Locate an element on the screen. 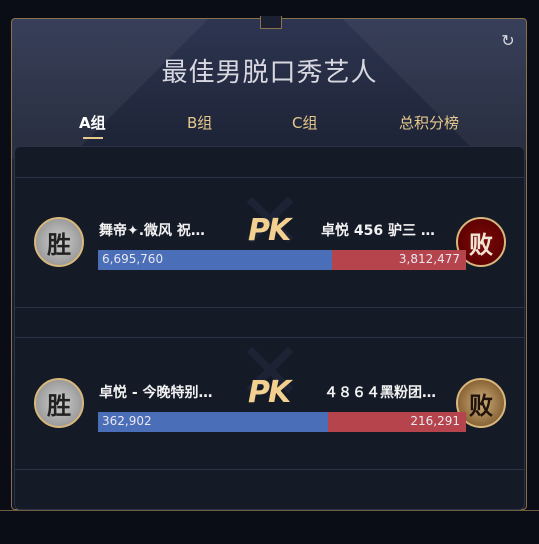 This screenshot has width=539, height=544. bottom-border is located at coordinates (269, 510).